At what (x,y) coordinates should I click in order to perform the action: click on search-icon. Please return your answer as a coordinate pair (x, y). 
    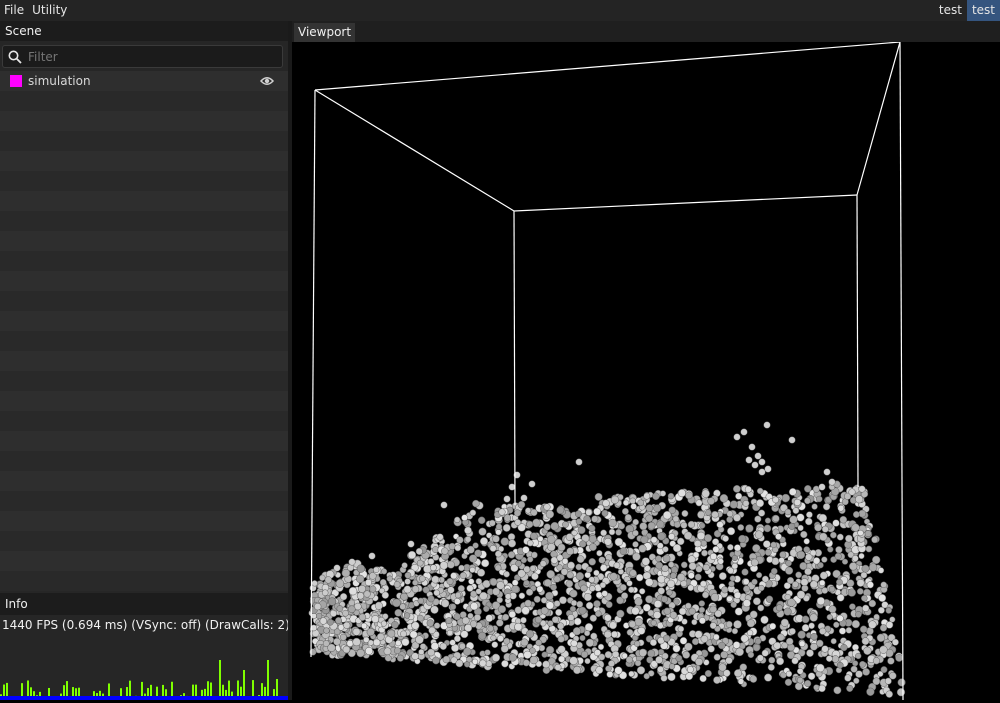
    Looking at the image, I should click on (15, 57).